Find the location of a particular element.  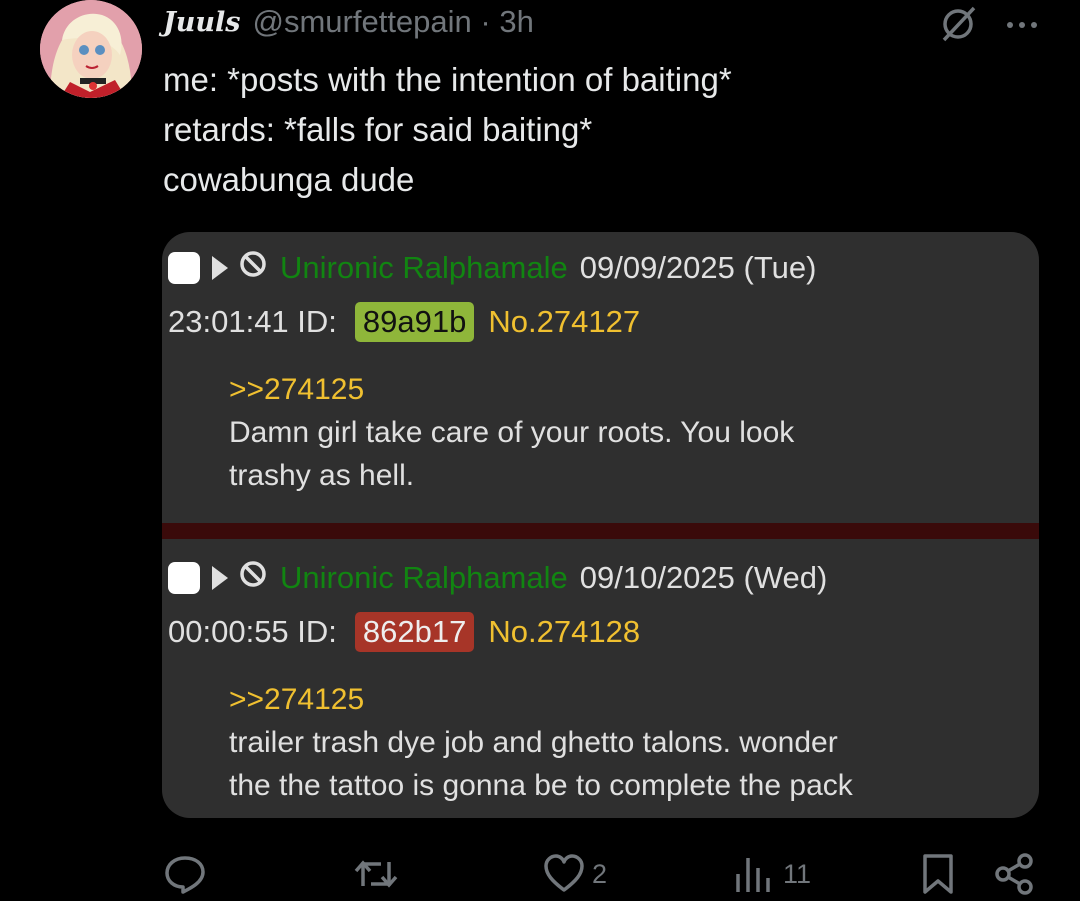

tweet-actions: 2 11 is located at coordinates (540, 874).